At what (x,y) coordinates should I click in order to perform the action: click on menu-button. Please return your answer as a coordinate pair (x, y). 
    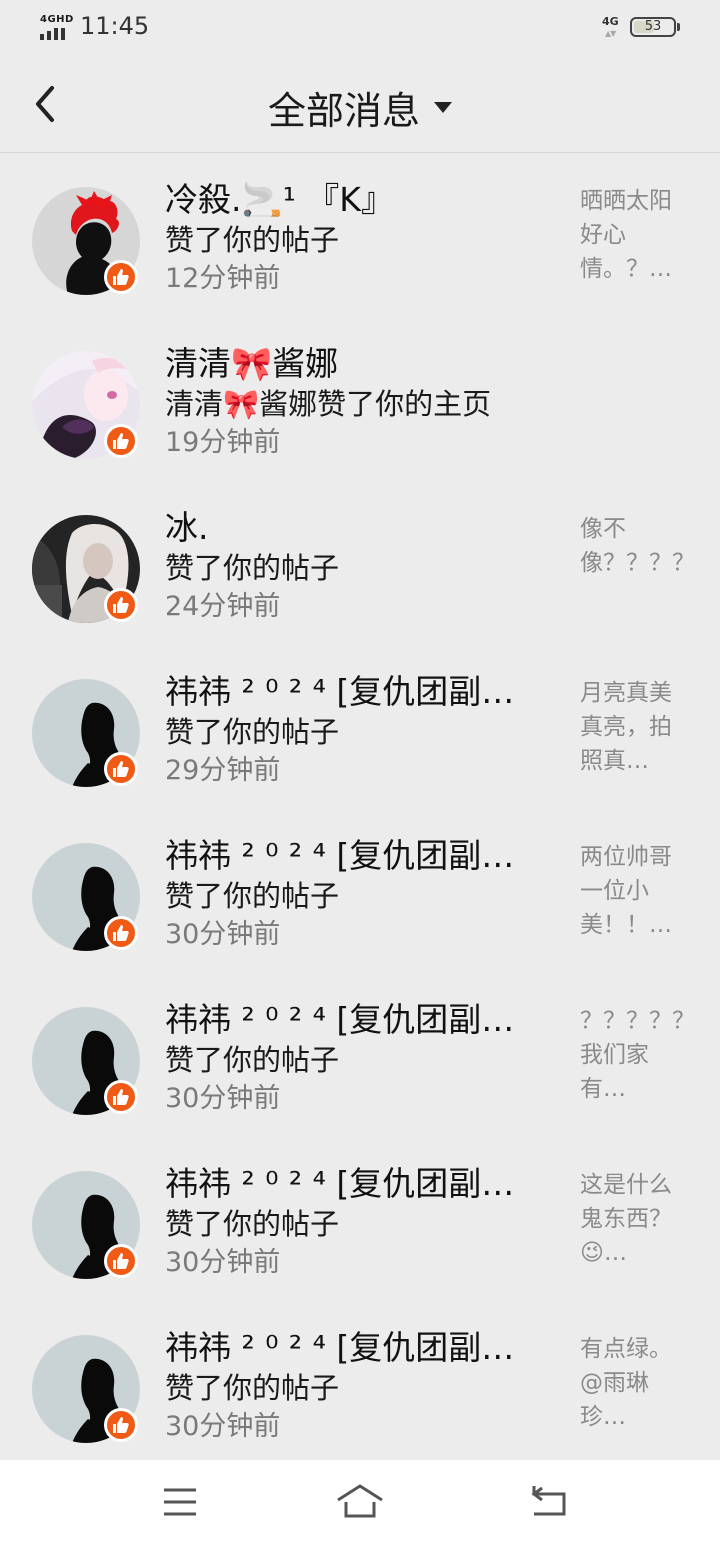
    Looking at the image, I should click on (180, 1502).